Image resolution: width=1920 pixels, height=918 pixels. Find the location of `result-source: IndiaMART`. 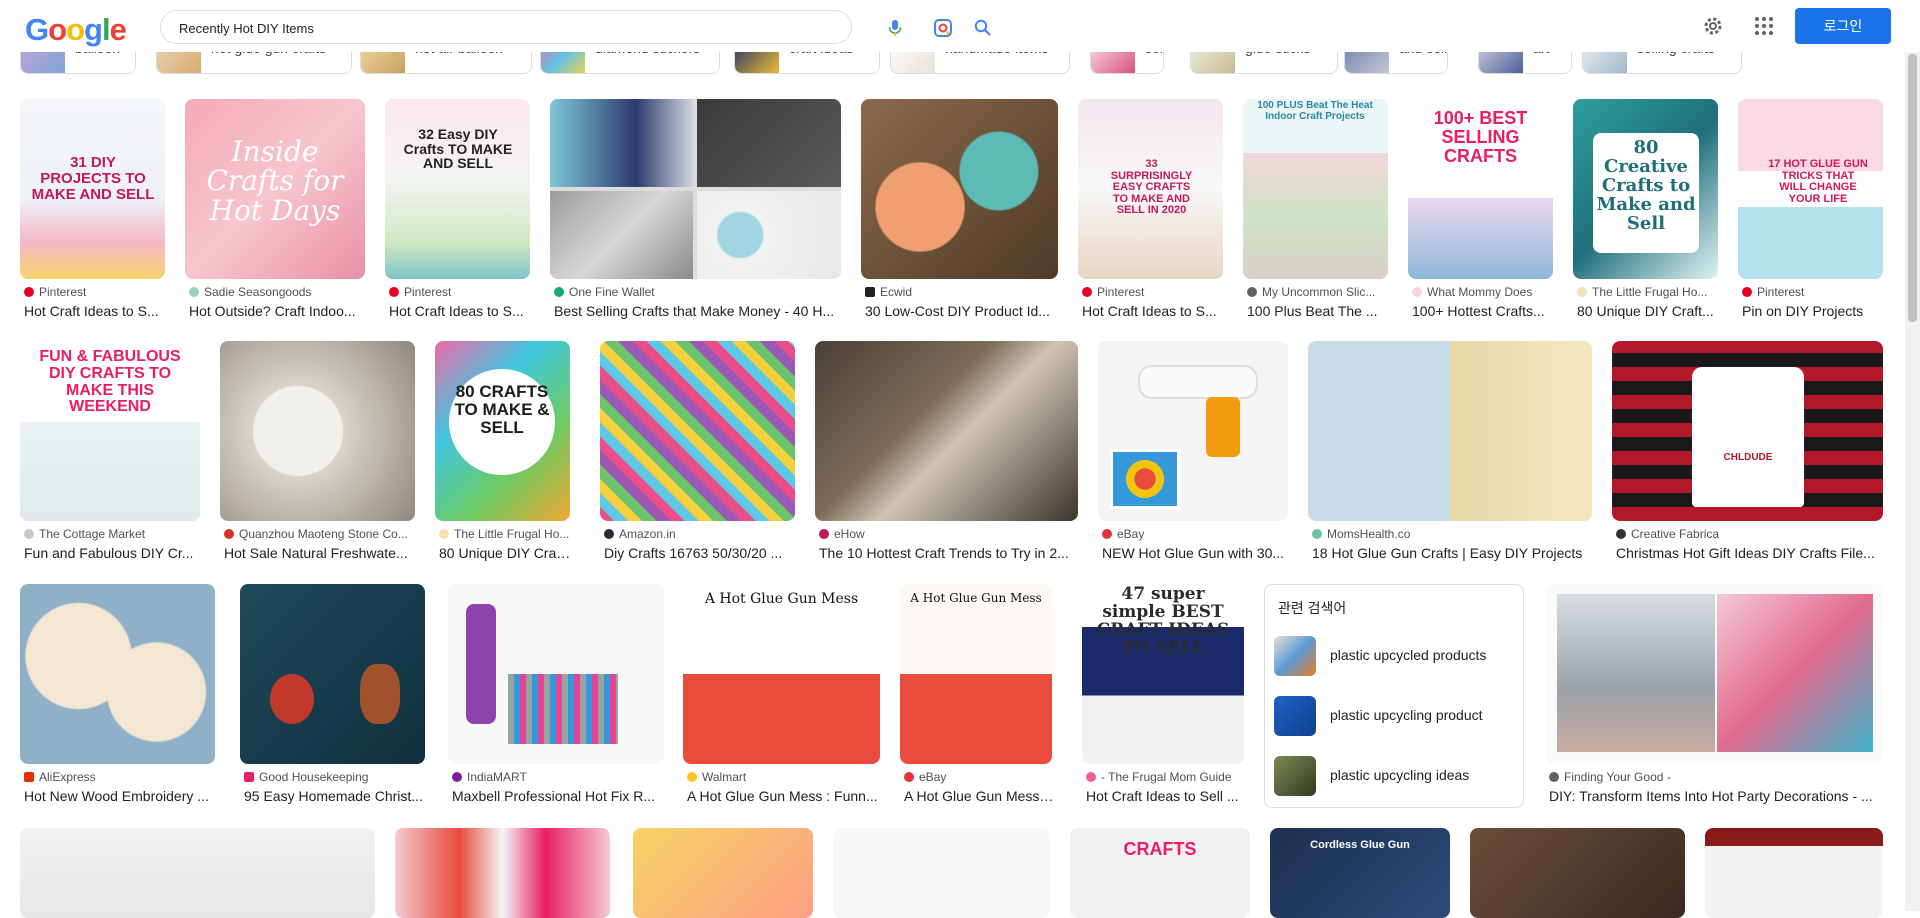

result-source: IndiaMART is located at coordinates (560, 777).